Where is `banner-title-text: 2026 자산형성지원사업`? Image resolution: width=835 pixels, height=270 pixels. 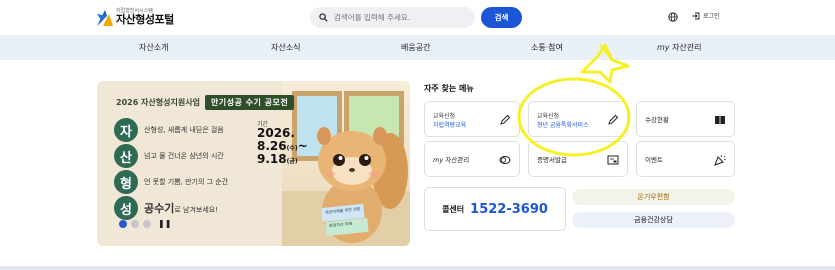
banner-title-text: 2026 자산형성지원사업 is located at coordinates (158, 102).